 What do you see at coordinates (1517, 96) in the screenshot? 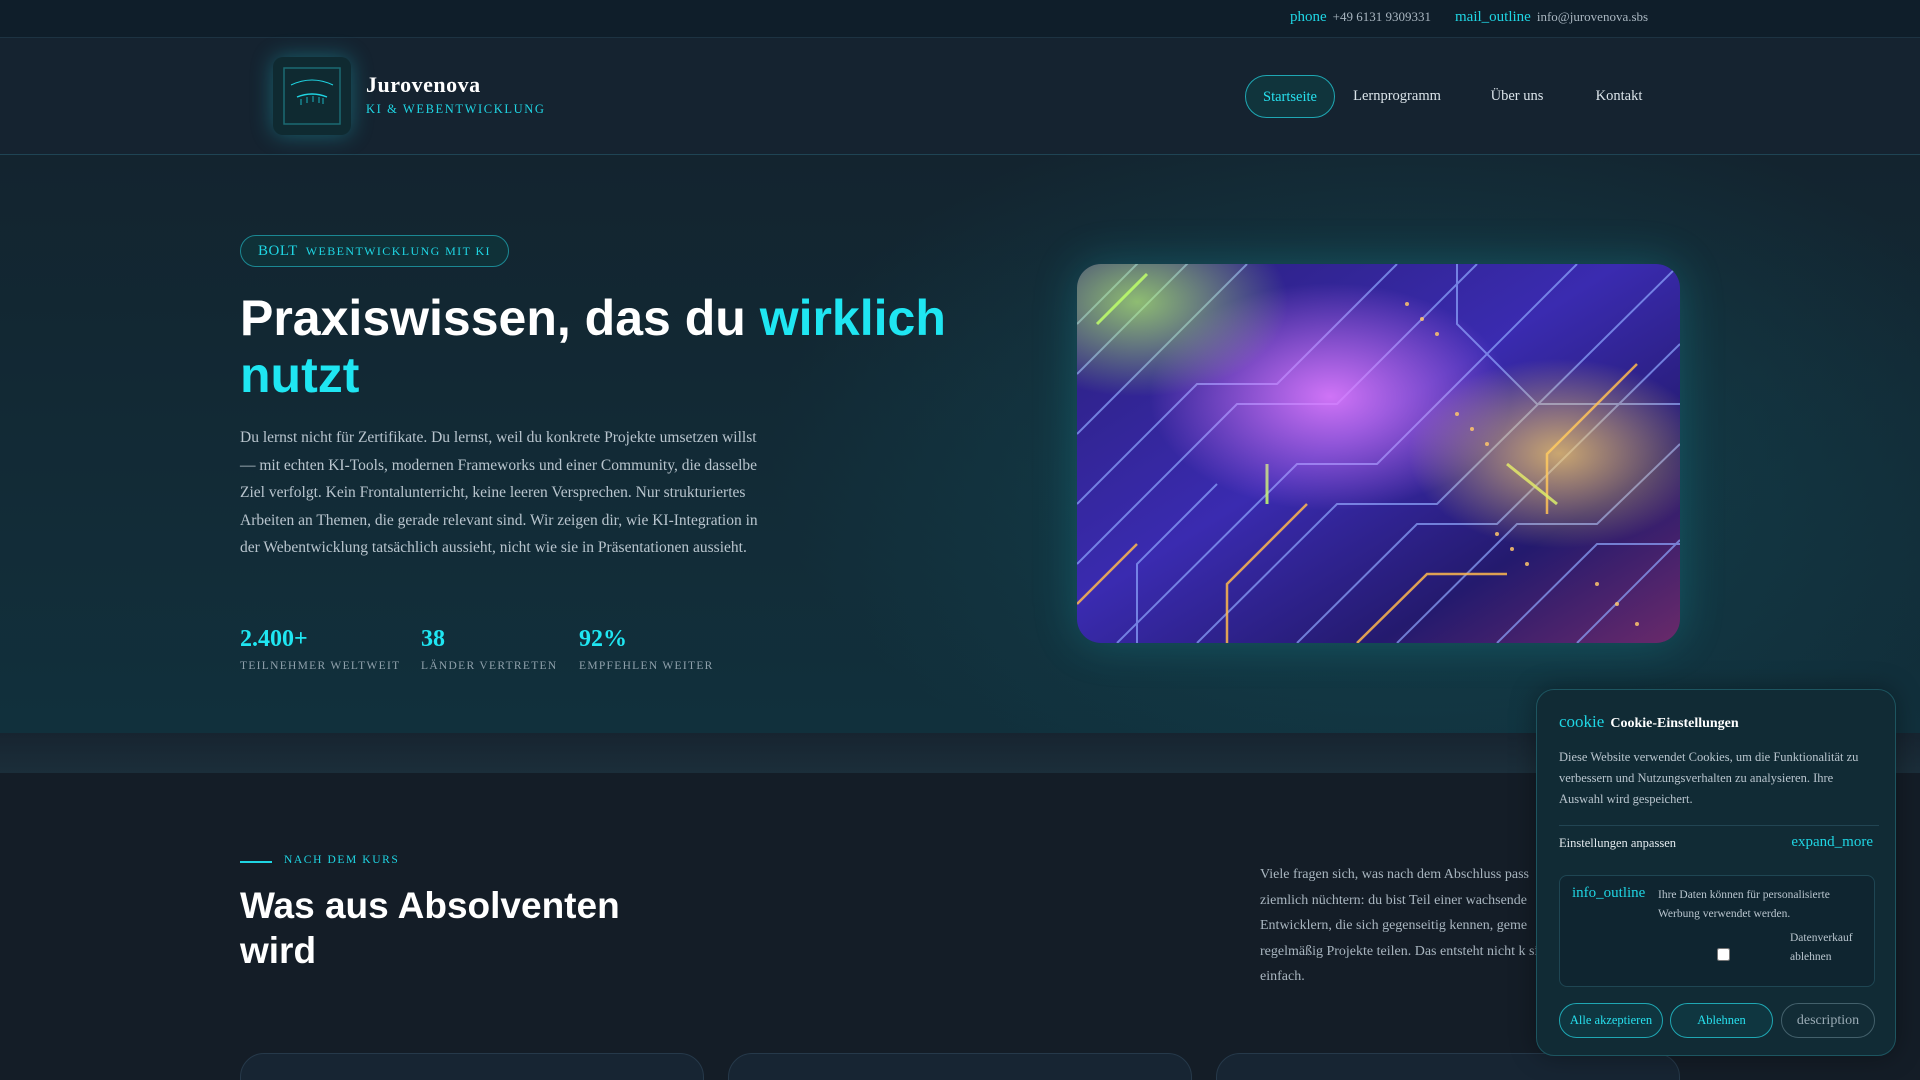
I see `nav-ueber-uns: Über uns` at bounding box center [1517, 96].